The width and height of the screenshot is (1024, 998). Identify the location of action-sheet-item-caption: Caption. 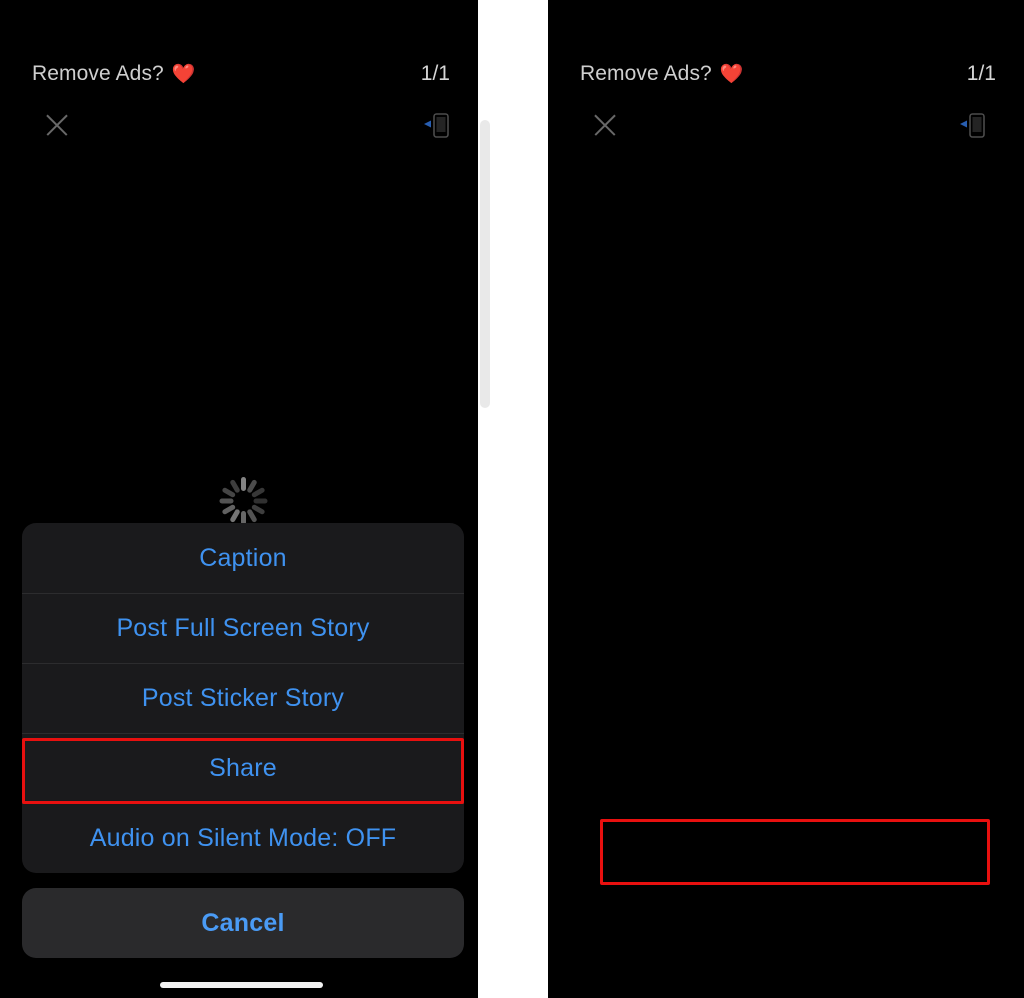
(243, 558).